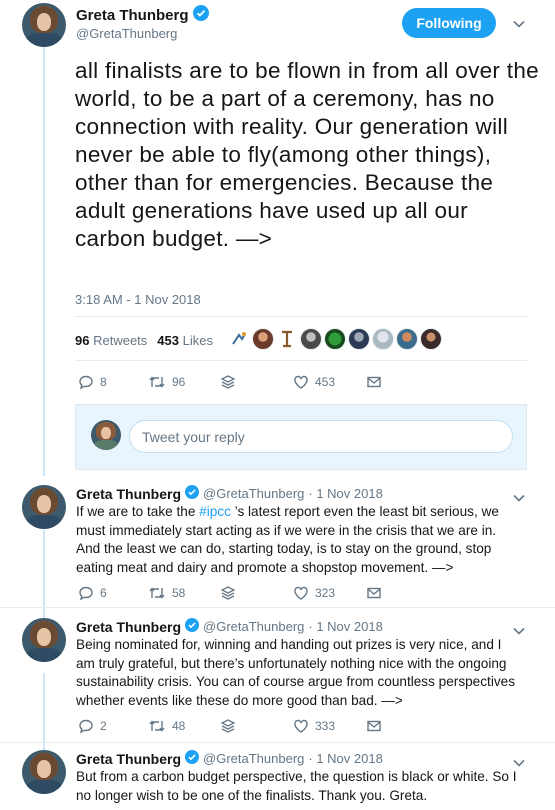  What do you see at coordinates (277, 594) in the screenshot?
I see `tweet-actions: 6 58 323` at bounding box center [277, 594].